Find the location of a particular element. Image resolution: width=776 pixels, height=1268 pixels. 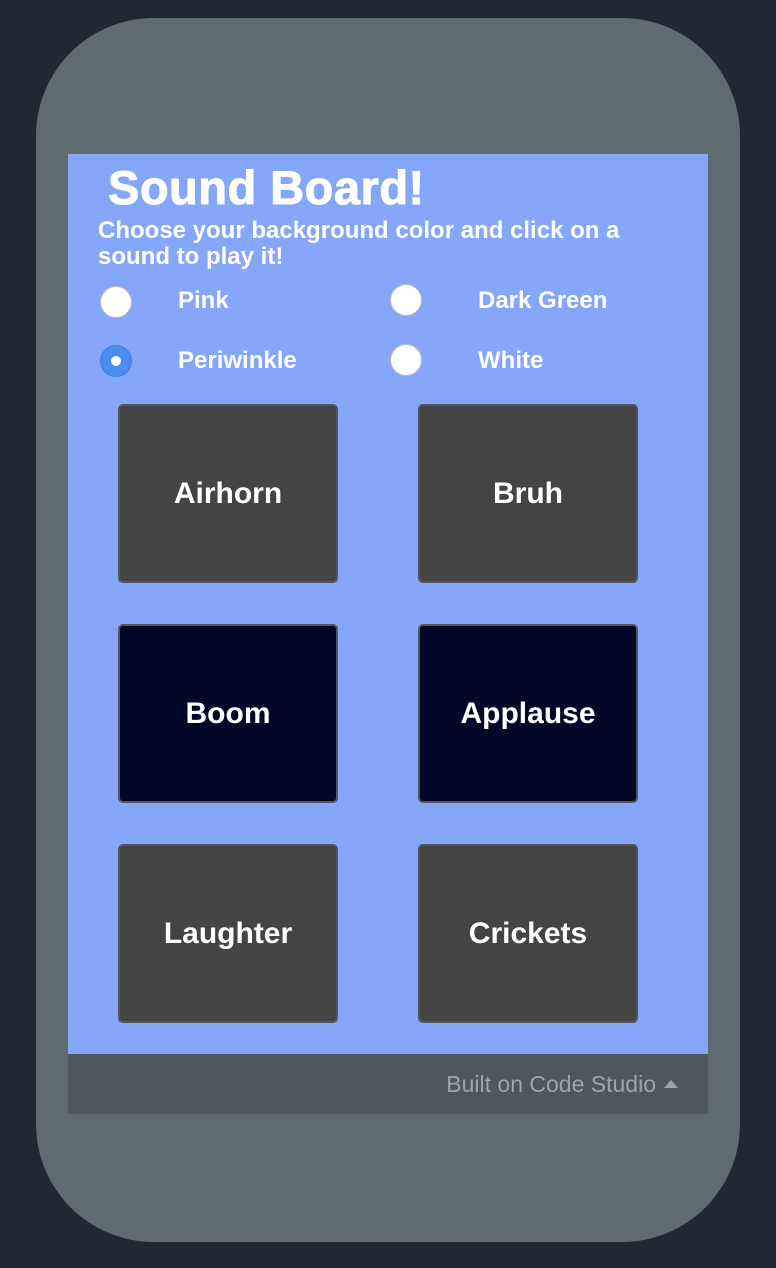

radio-label-white: White is located at coordinates (511, 360).